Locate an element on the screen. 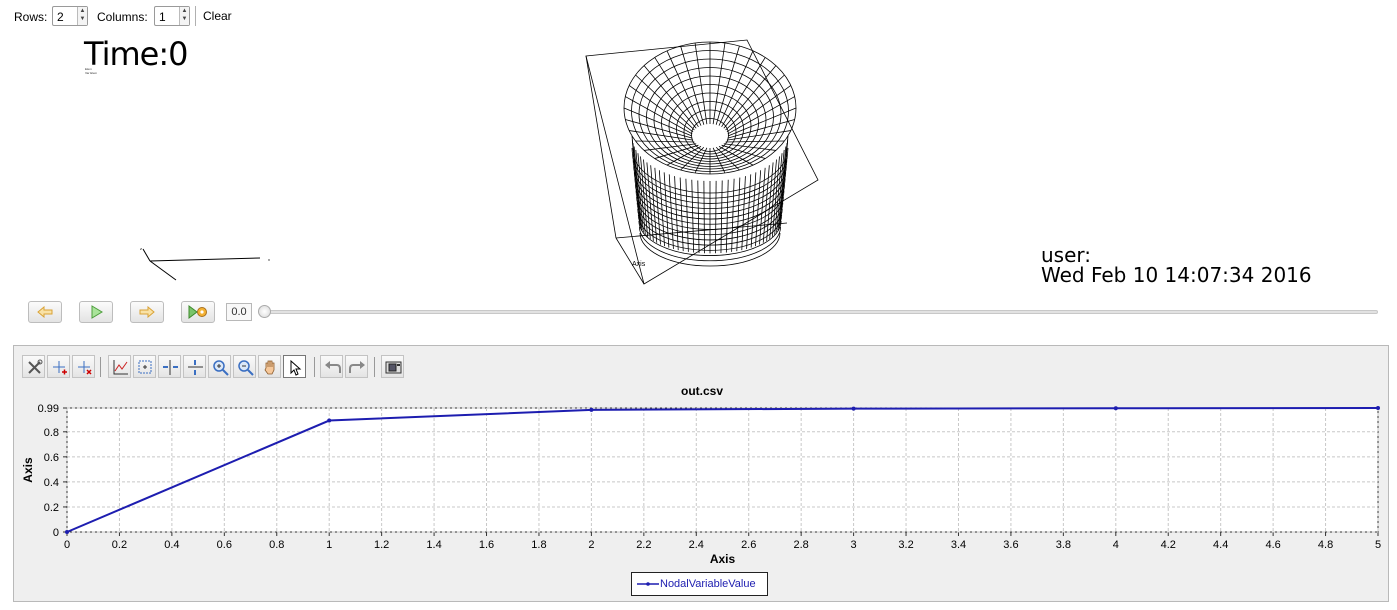 This screenshot has width=1397, height=610. x-tick-label: 3.8 is located at coordinates (1063, 545).